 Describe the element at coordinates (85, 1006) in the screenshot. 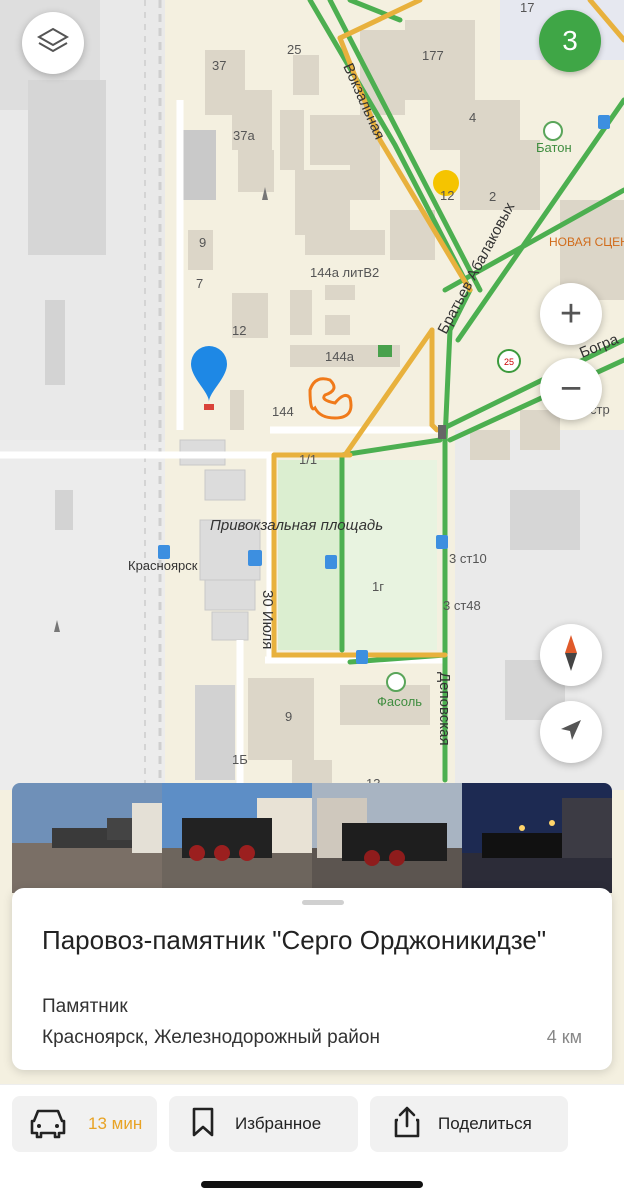

I see `place-category: Памятник` at that location.